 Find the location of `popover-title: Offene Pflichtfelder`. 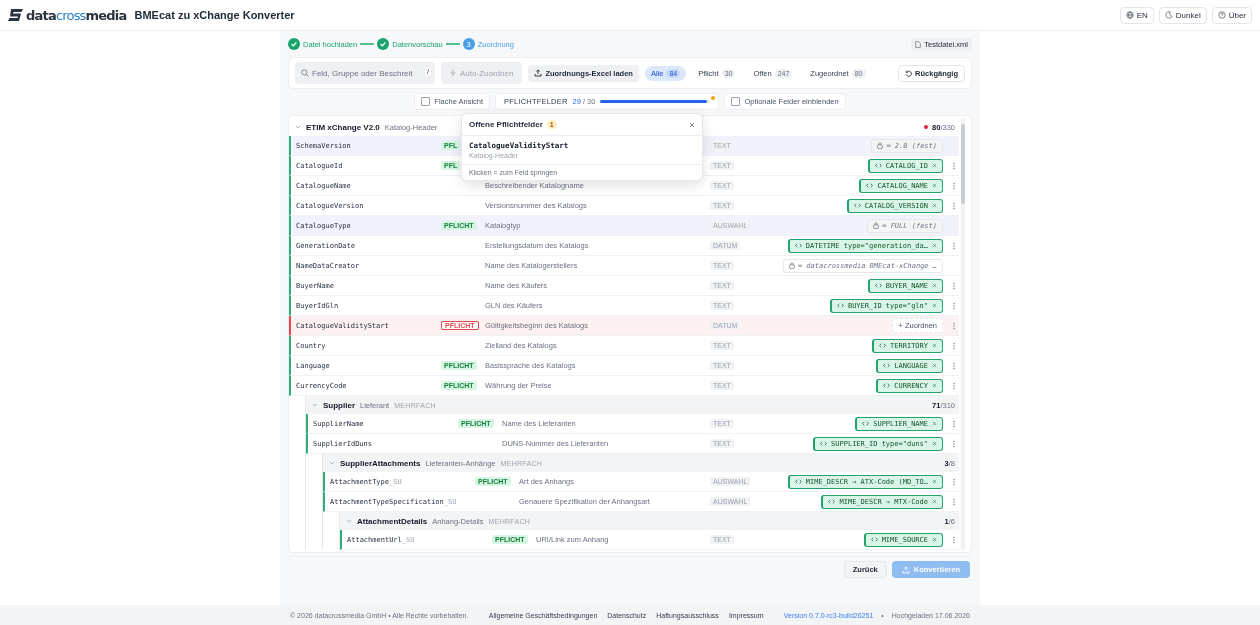

popover-title: Offene Pflichtfelder is located at coordinates (506, 124).